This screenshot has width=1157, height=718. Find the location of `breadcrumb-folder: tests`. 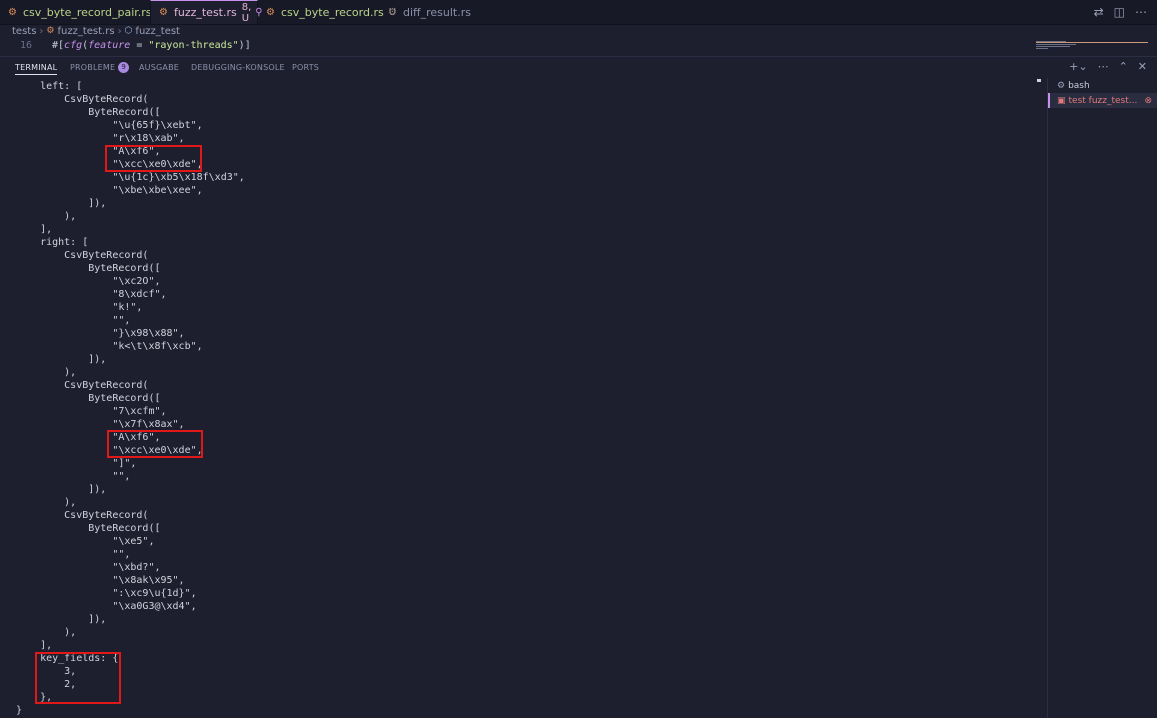

breadcrumb-folder: tests is located at coordinates (24, 31).